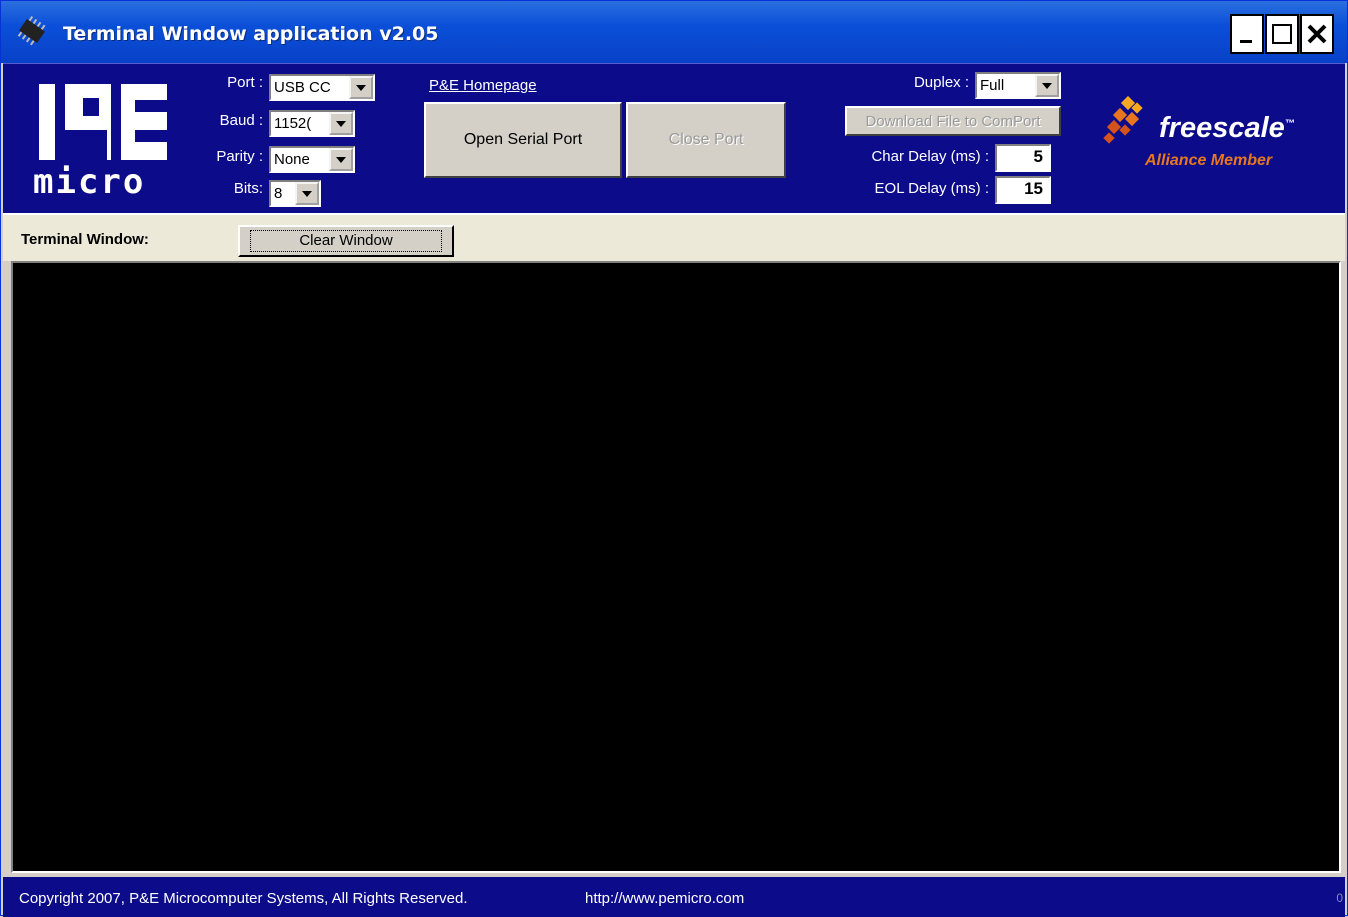  I want to click on char-delay-input: 5, so click(1023, 158).